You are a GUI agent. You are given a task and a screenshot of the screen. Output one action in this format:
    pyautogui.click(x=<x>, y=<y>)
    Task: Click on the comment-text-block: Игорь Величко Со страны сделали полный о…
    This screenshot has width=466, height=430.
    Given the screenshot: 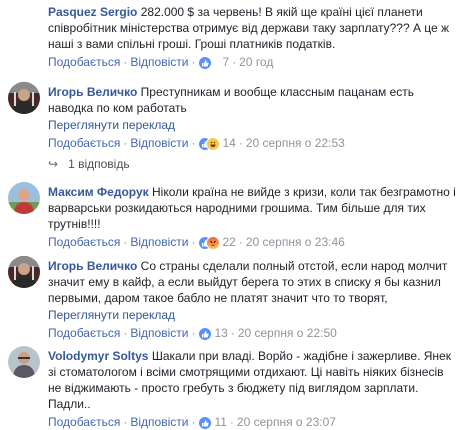 What is the action you would take?
    pyautogui.click(x=254, y=282)
    